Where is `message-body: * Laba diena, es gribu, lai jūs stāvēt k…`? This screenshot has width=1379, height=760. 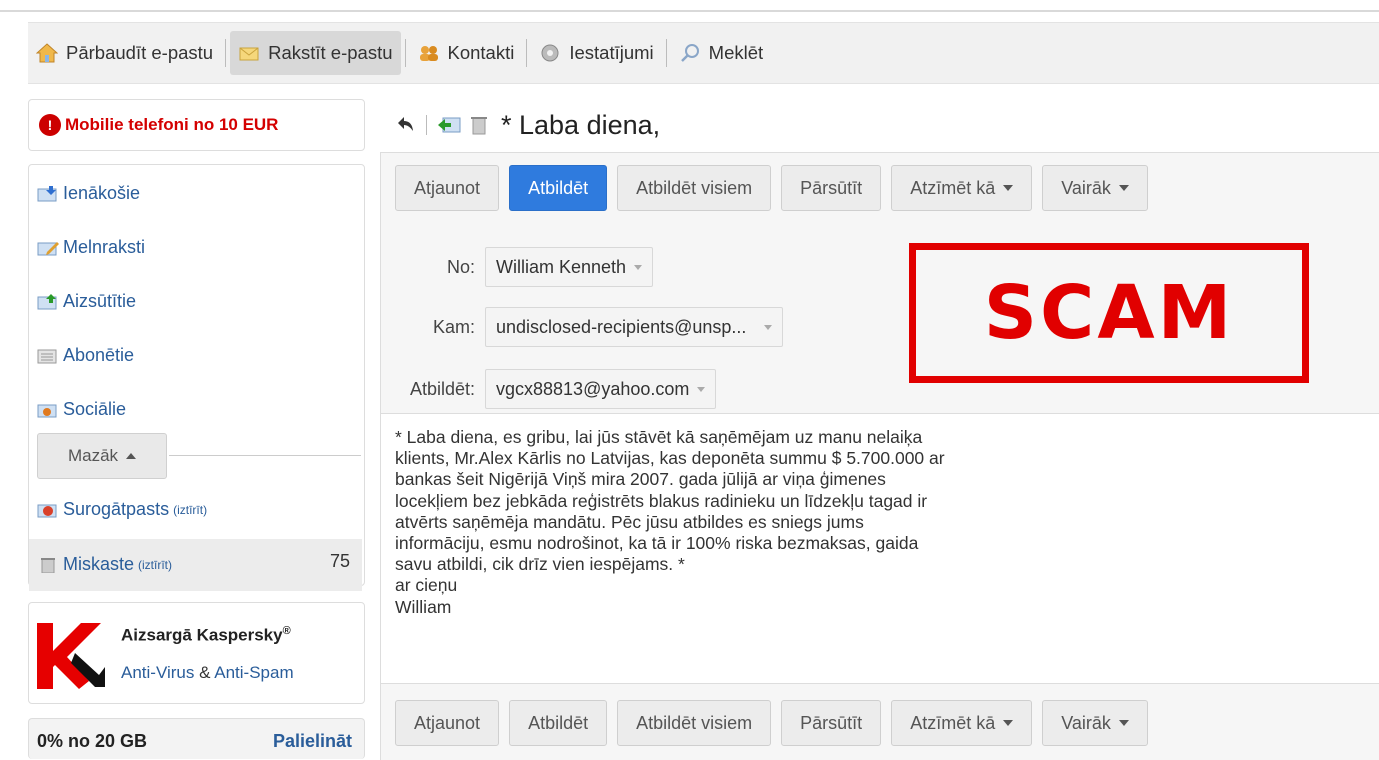 message-body: * Laba diena, es gribu, lai jūs stāvēt k… is located at coordinates (670, 522).